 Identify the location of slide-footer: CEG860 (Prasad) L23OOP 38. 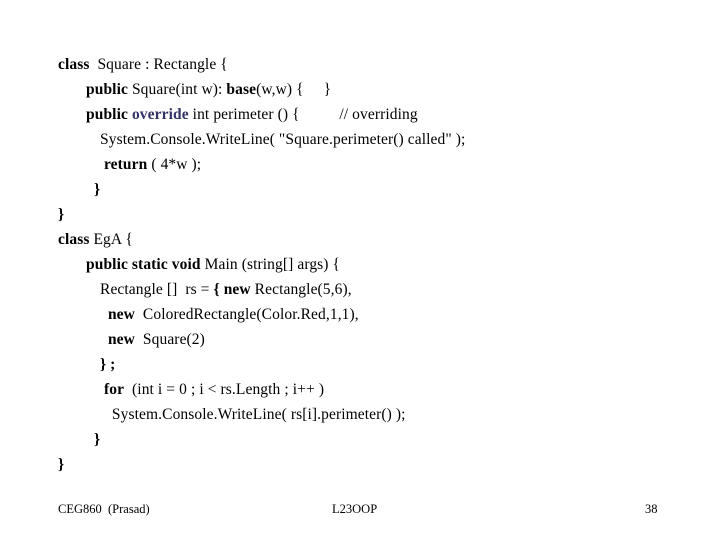
(360, 510).